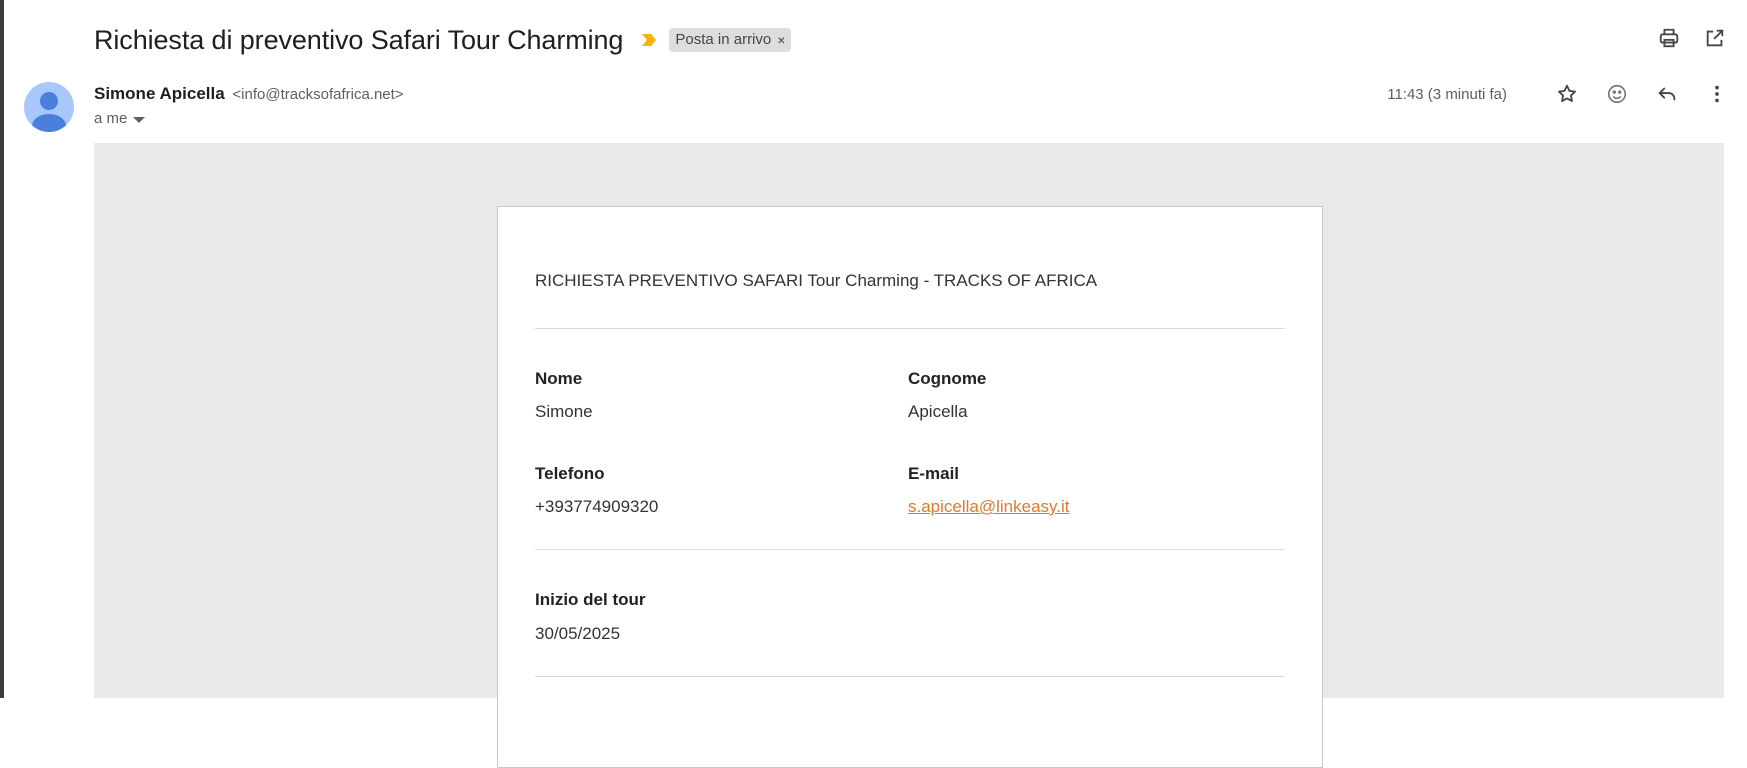 This screenshot has width=1747, height=768. Describe the element at coordinates (49, 112) in the screenshot. I see `default-avatar-icon` at that location.